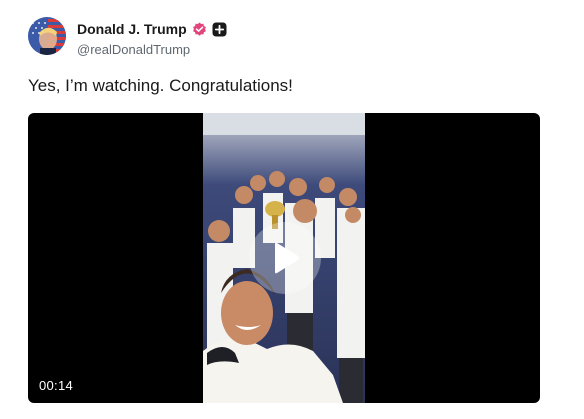  I want to click on post-text: Yes, I’m watching. Congratulations!, so click(160, 85).